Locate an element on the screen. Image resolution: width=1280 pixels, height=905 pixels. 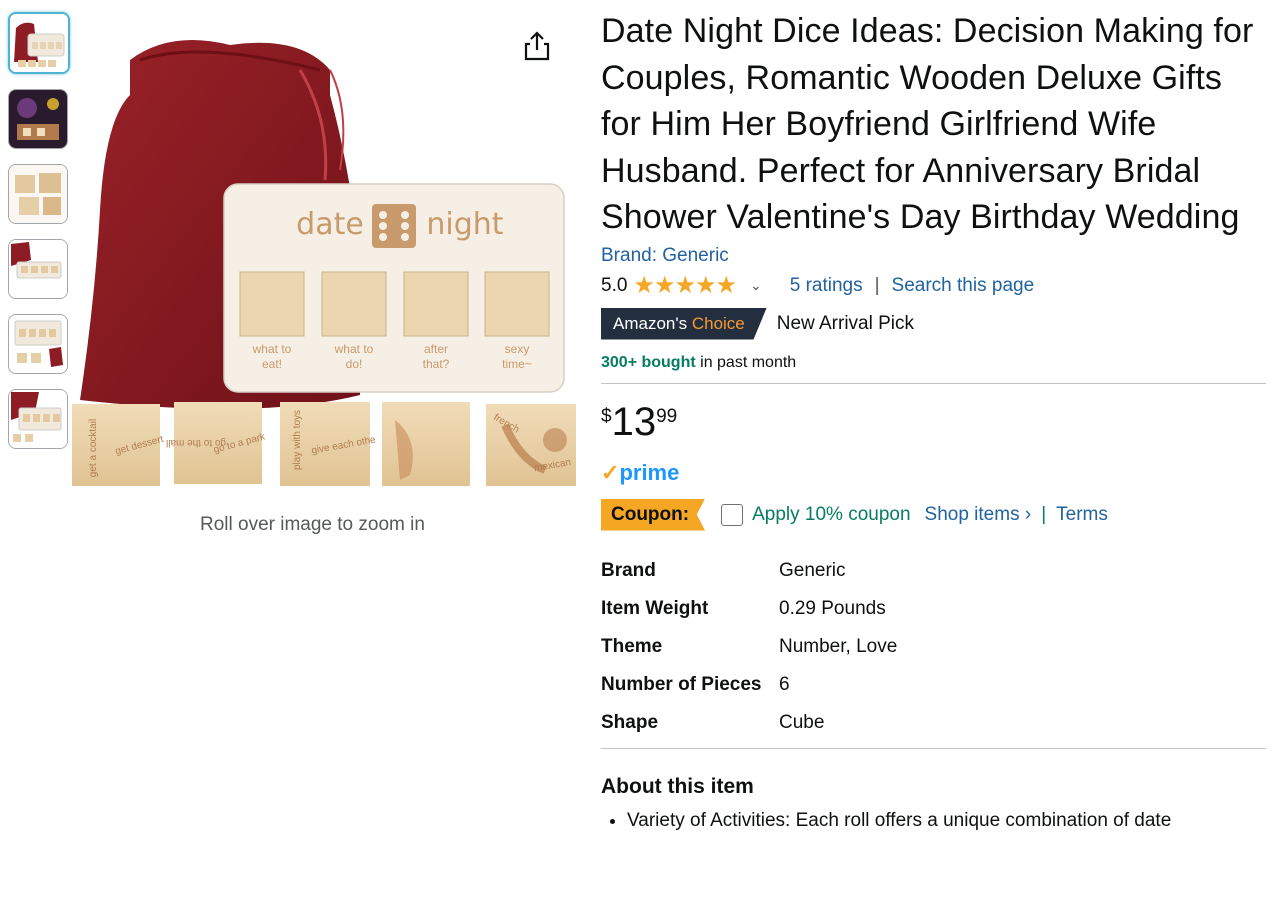
spec-row: Brand Generic is located at coordinates (723, 570).